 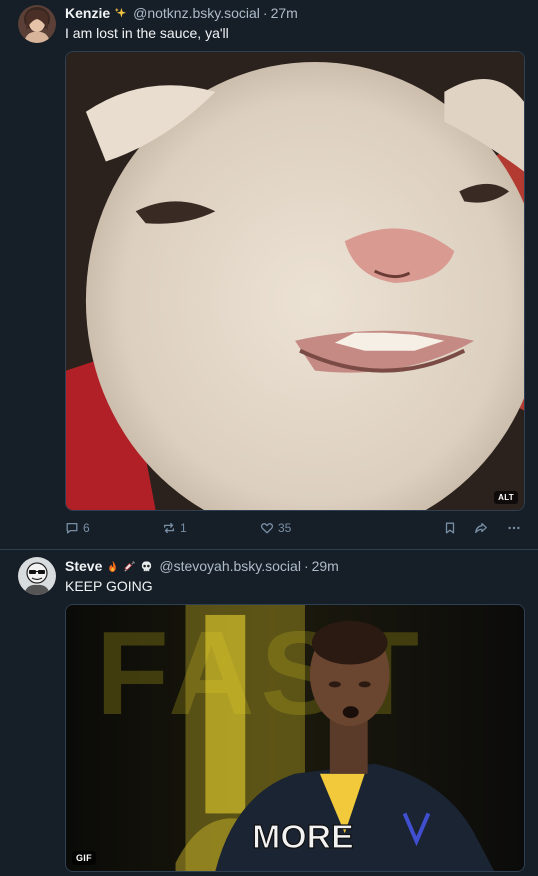 What do you see at coordinates (86, 528) in the screenshot?
I see `reply-count: 6` at bounding box center [86, 528].